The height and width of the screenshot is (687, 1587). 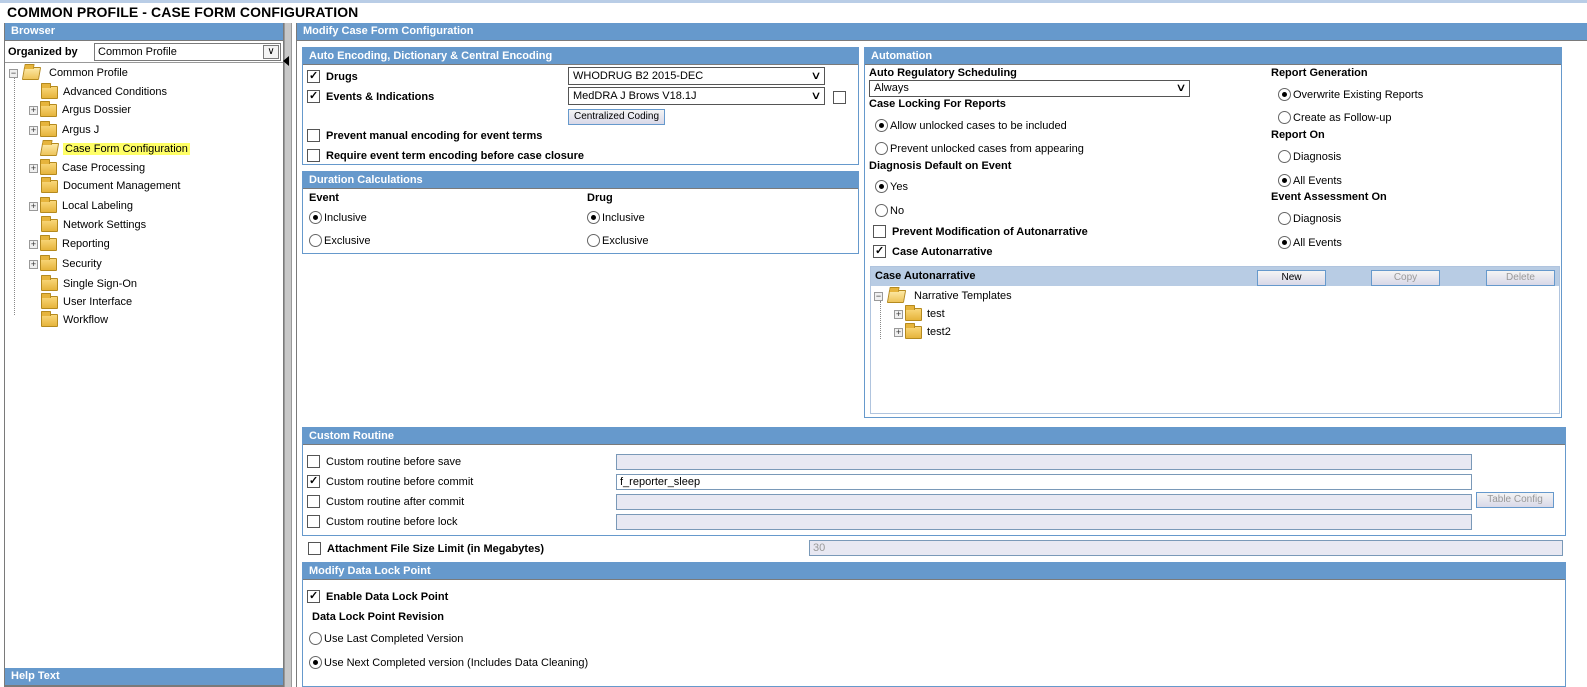 I want to click on page-title: COMMON PROFILE - CASE FORM CONFIGURATION, so click(x=183, y=12).